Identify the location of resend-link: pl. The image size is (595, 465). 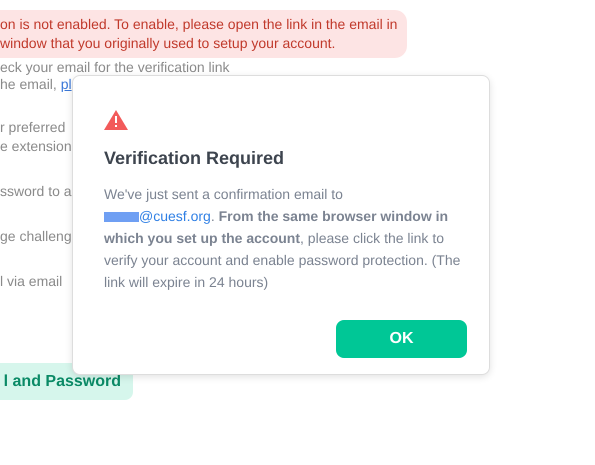
(66, 84).